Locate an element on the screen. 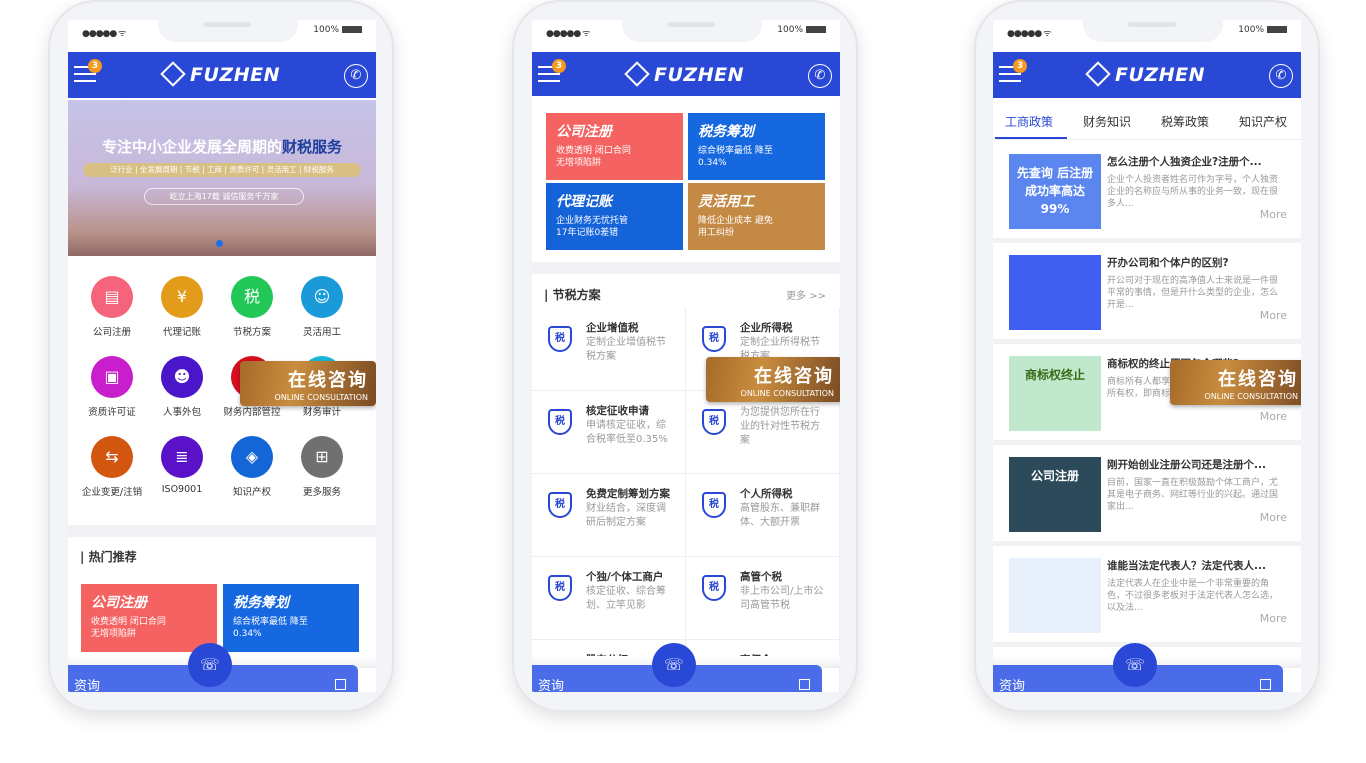  service-card: 公司注册收费透明 闭口合同 无增项陷阱 is located at coordinates (614, 146).